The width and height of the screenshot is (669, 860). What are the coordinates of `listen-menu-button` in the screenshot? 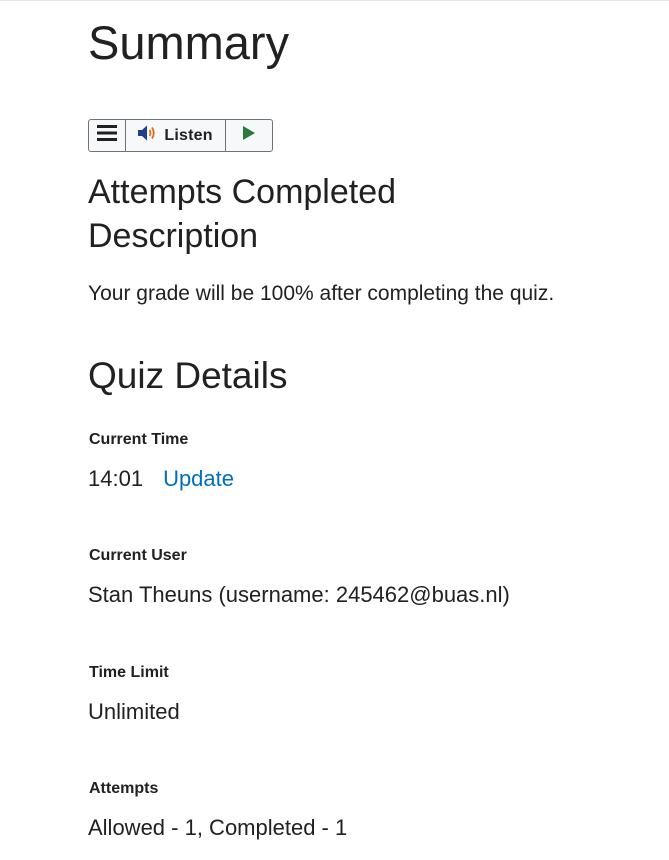 It's located at (107, 135).